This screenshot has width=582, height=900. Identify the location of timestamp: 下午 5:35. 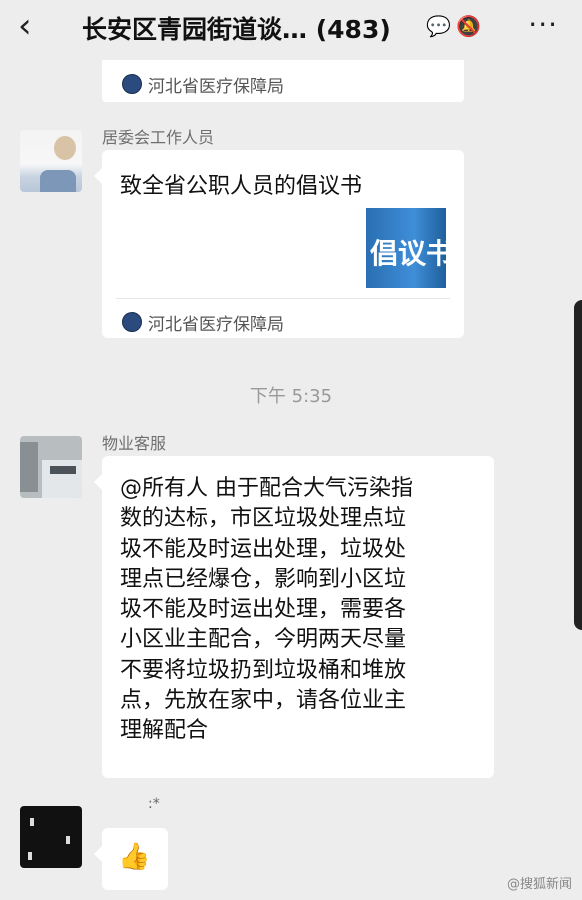
(291, 396).